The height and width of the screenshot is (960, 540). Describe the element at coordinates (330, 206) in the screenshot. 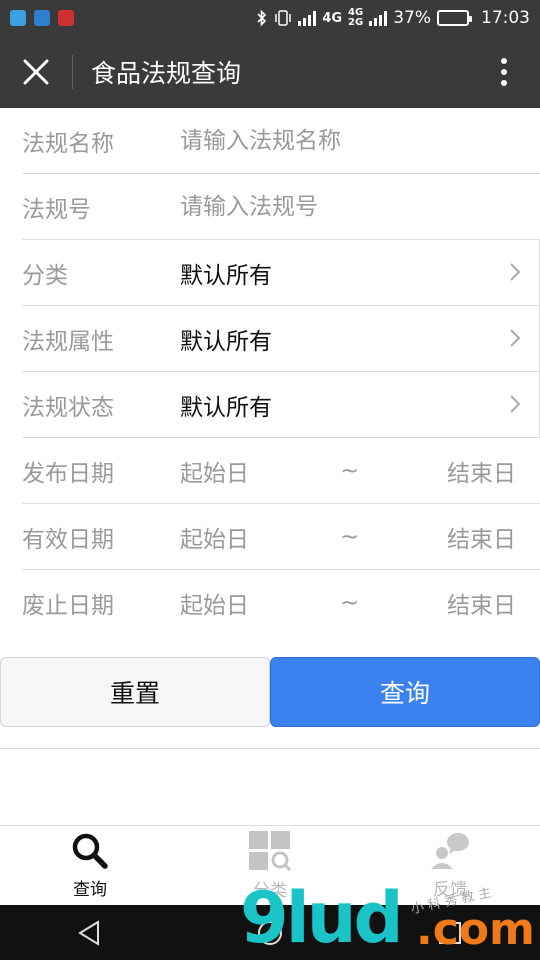

I see `regulation-number-input` at that location.